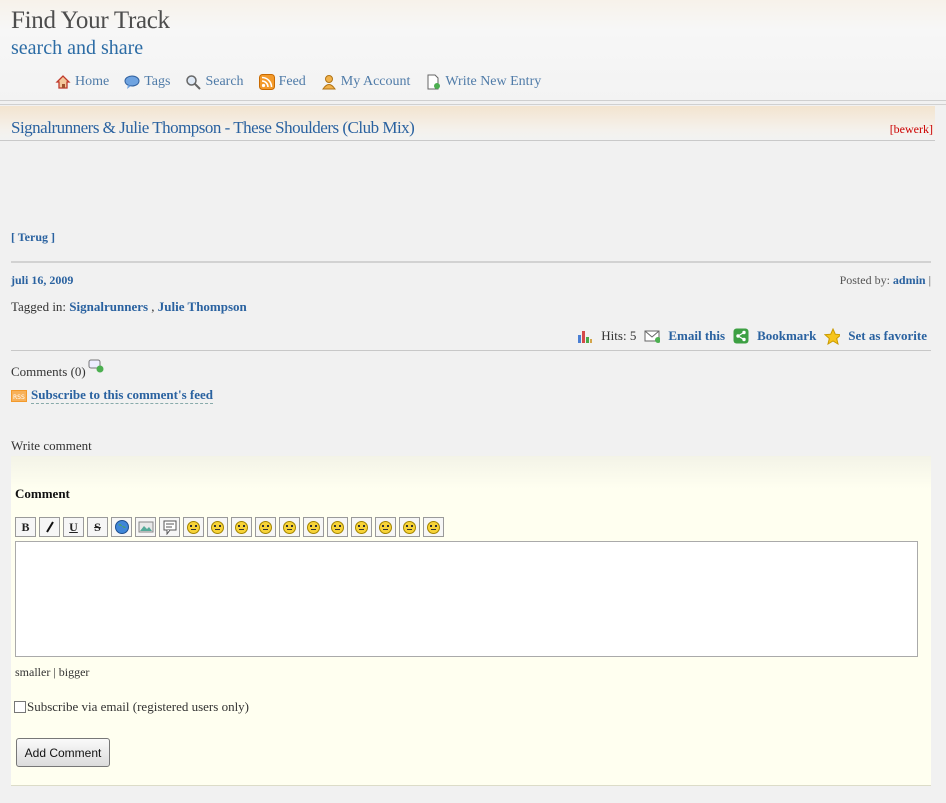  I want to click on write-comment-label: Write comment, so click(51, 445).